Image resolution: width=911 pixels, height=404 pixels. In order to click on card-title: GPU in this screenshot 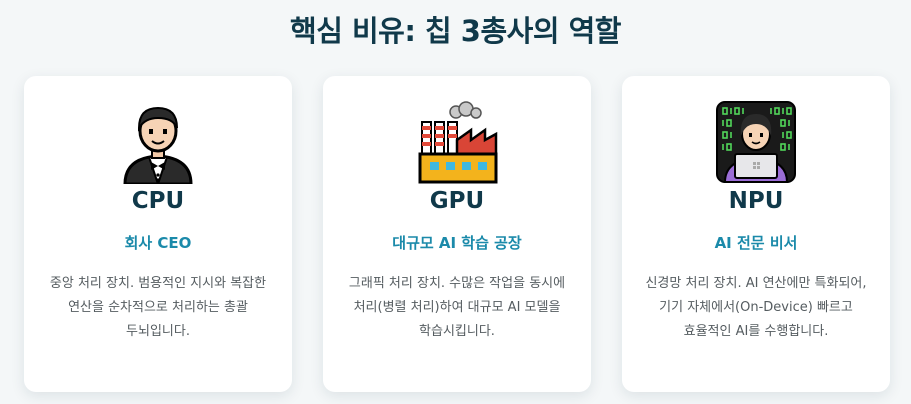, I will do `click(457, 201)`.